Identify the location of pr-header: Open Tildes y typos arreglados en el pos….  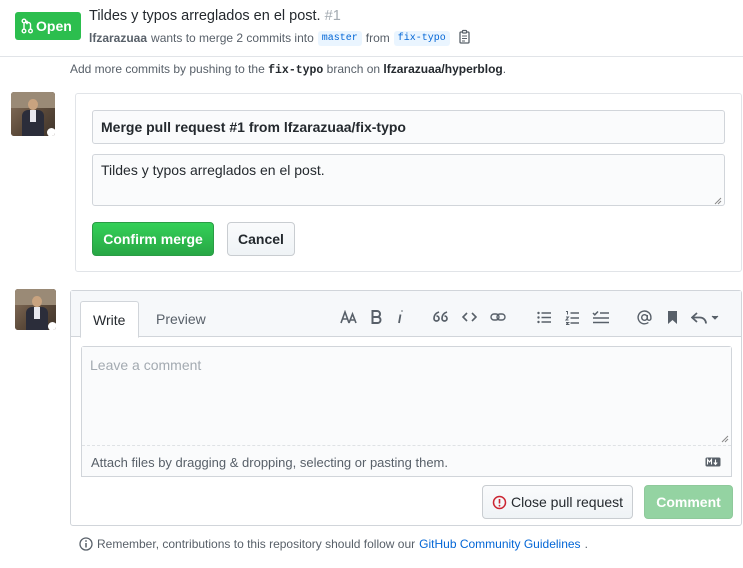
(371, 28).